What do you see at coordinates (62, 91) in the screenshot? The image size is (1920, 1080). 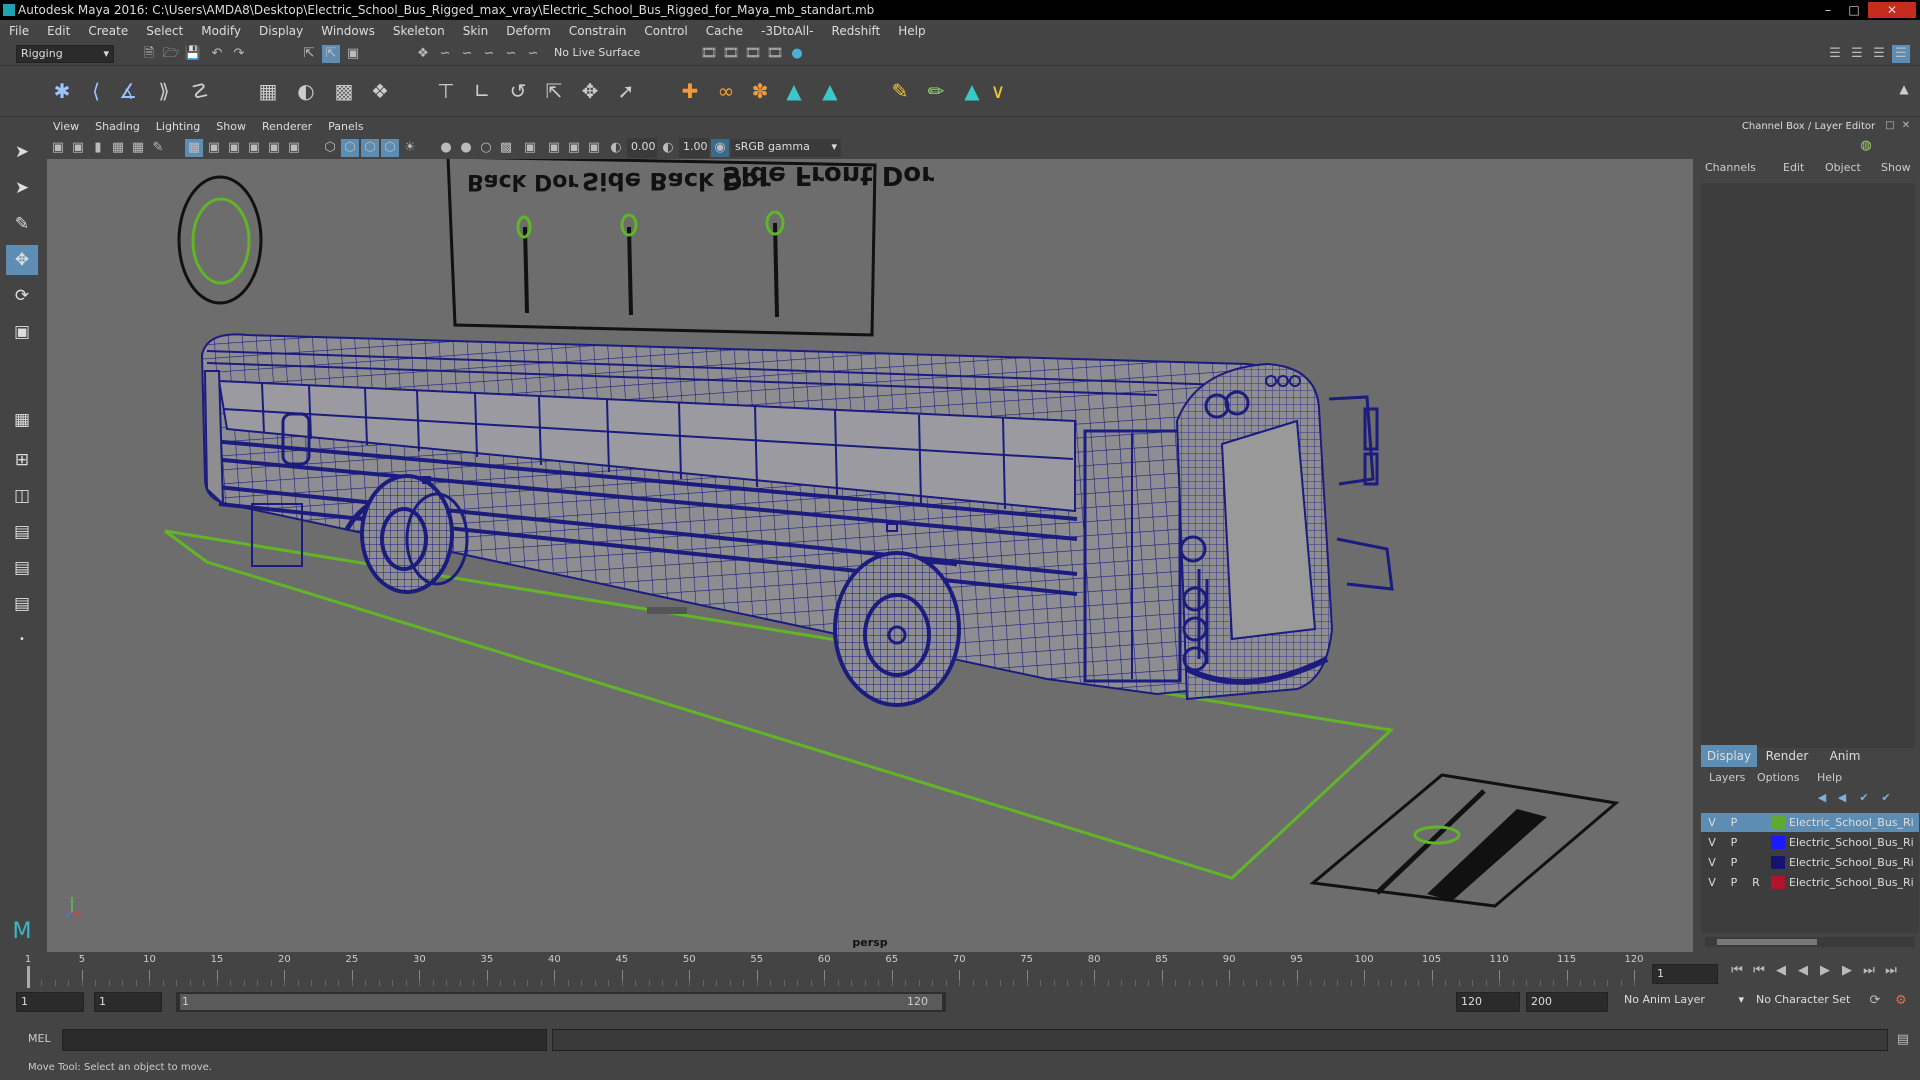 I see `joint-tool-icon: ✱` at bounding box center [62, 91].